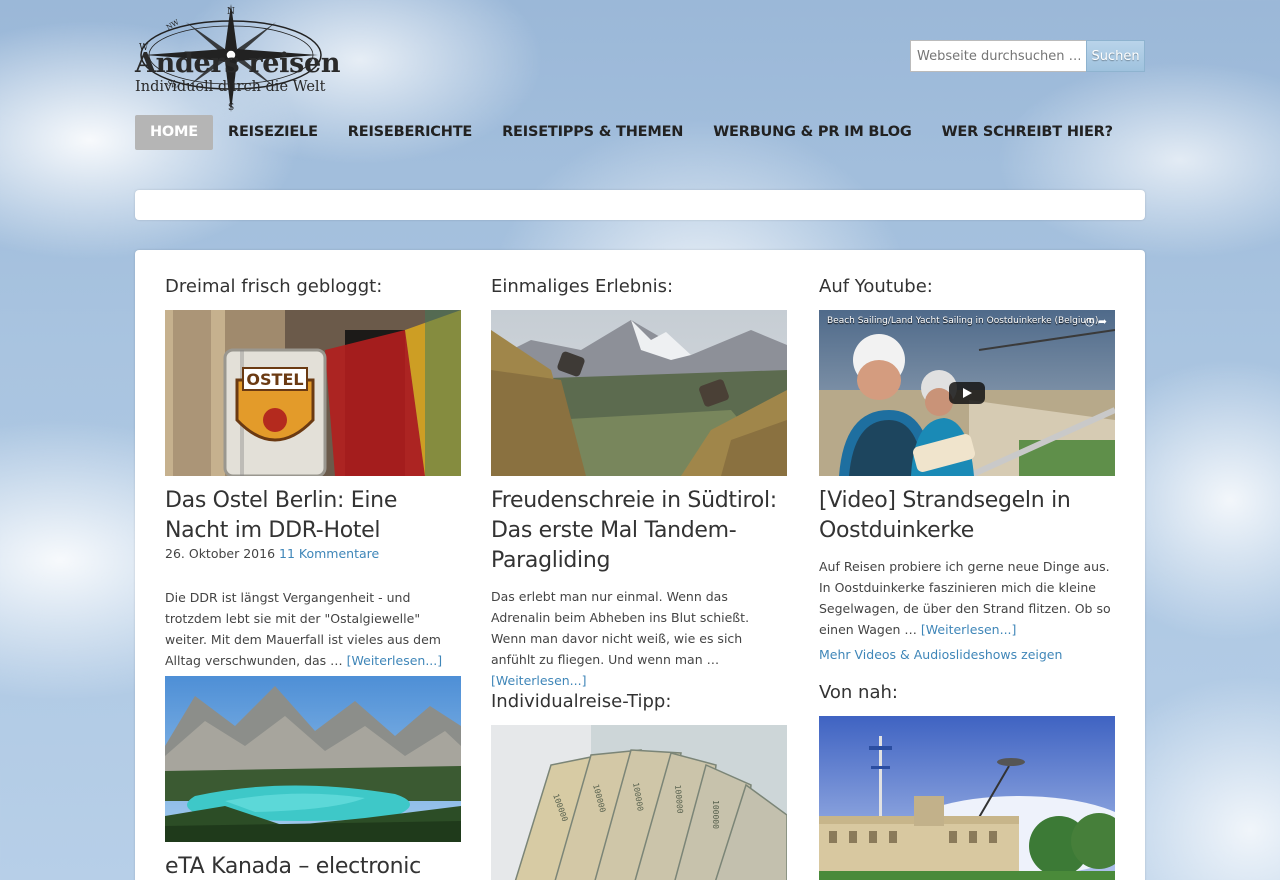 This screenshot has width=1280, height=880. Describe the element at coordinates (581, 701) in the screenshot. I see `section-heading-2: Individualreise-Tipp:` at that location.